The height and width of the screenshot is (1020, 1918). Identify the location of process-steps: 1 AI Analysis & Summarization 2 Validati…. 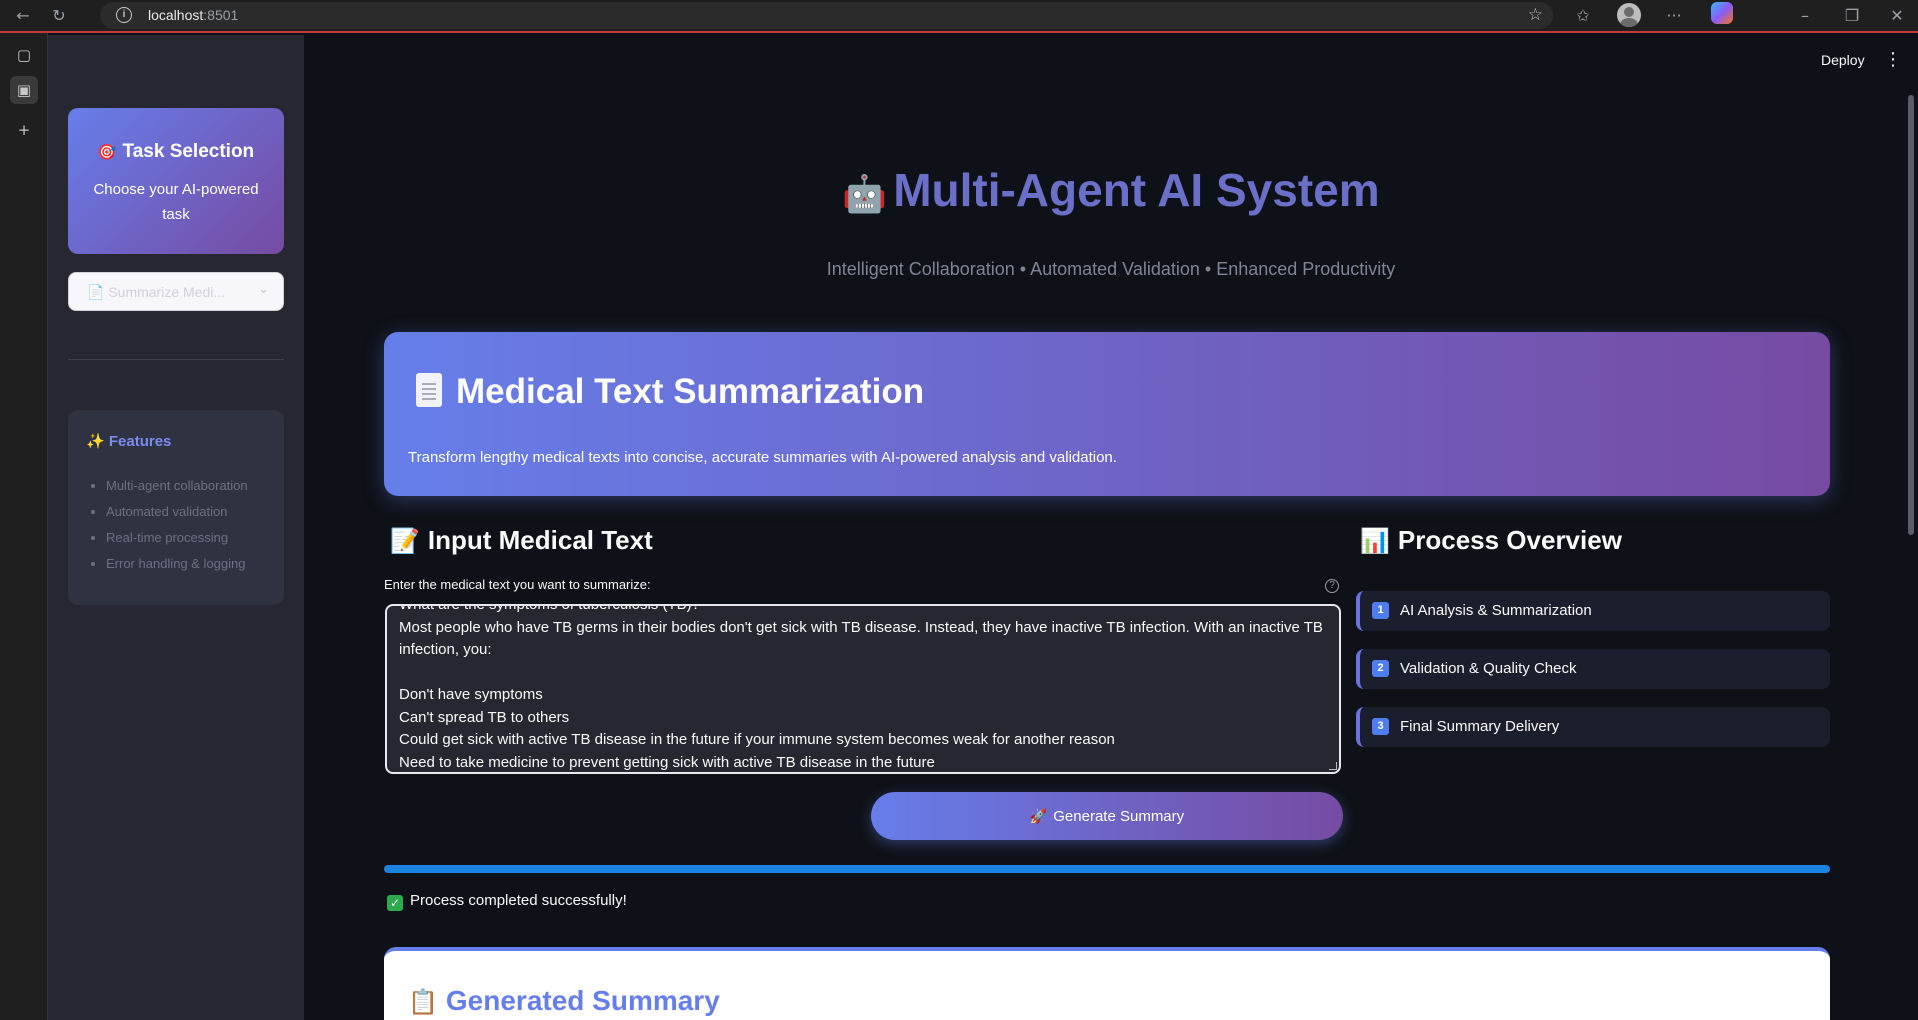
(1593, 678).